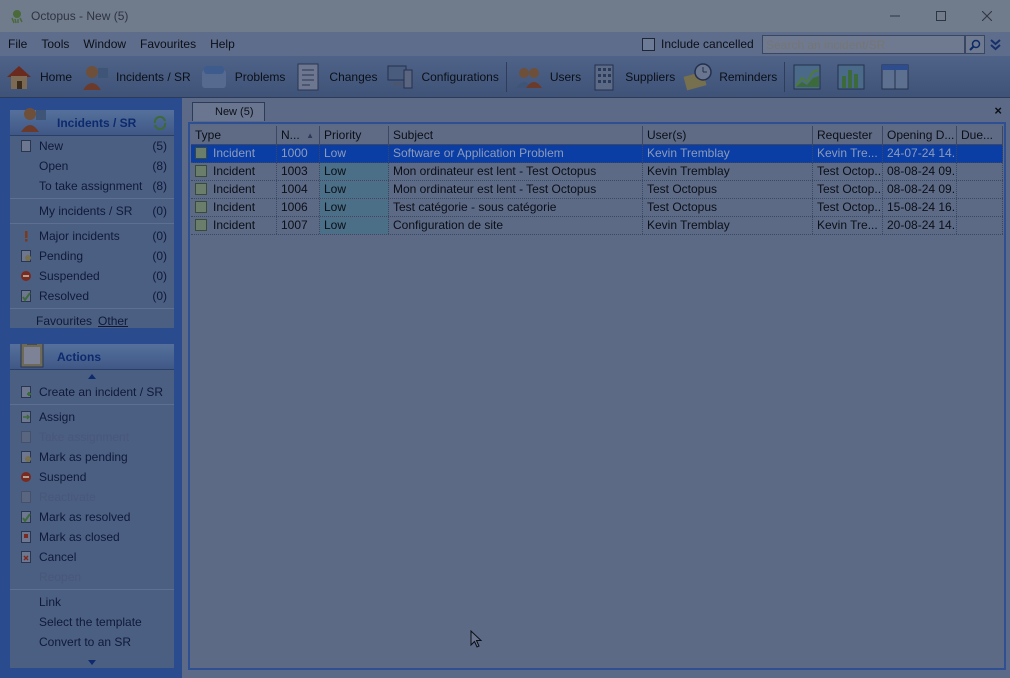 Image resolution: width=1010 pixels, height=678 pixels. What do you see at coordinates (92, 392) in the screenshot?
I see `action-create-incident: Create an incident / SR` at bounding box center [92, 392].